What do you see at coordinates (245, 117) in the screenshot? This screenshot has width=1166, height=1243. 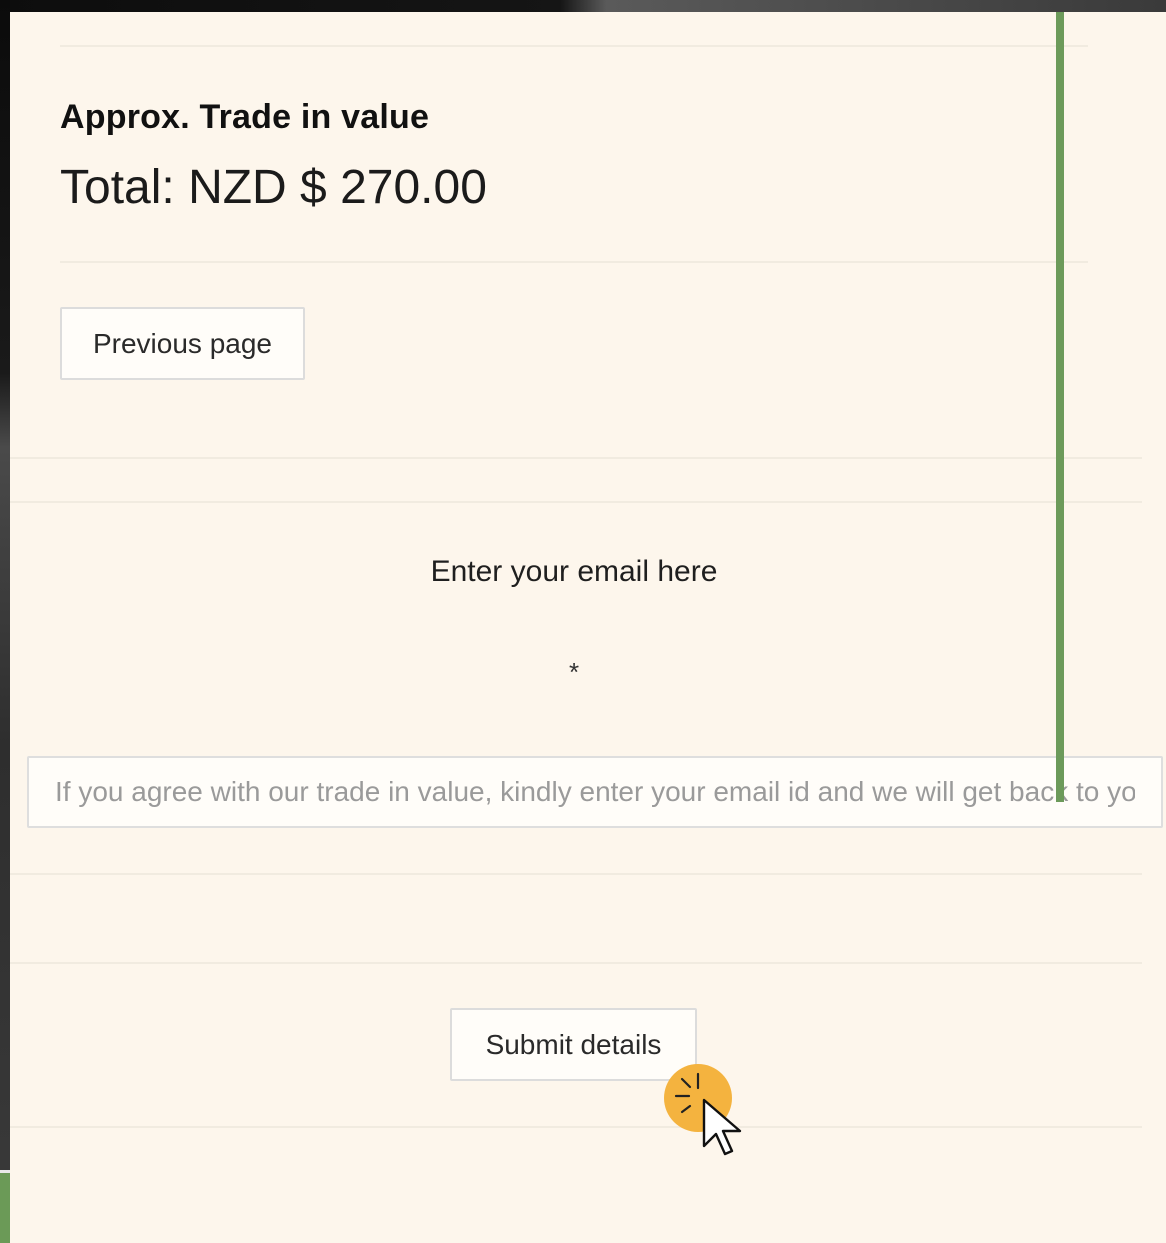 I see `trade-in-heading: Approx. Trade in value` at bounding box center [245, 117].